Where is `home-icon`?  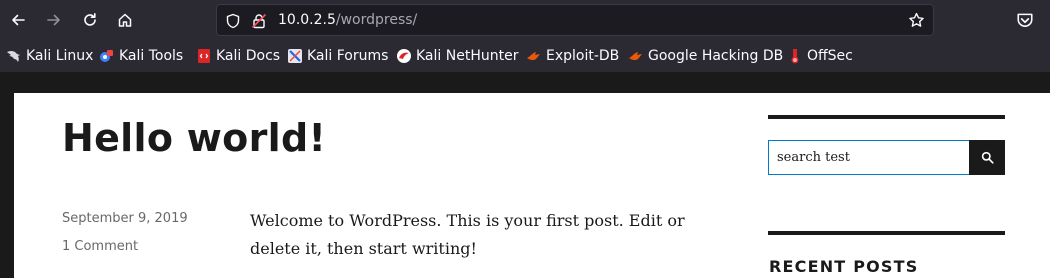
home-icon is located at coordinates (125, 20).